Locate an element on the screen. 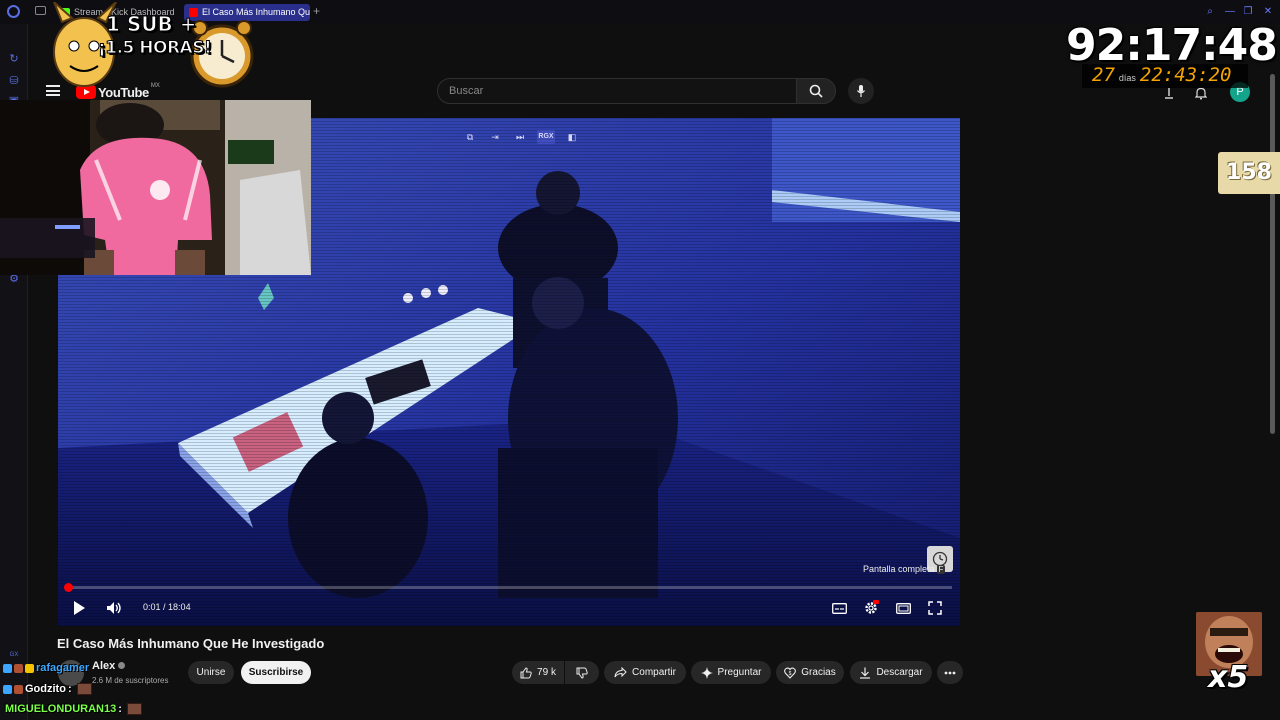 The width and height of the screenshot is (1280, 720). microphone-icon is located at coordinates (861, 91).